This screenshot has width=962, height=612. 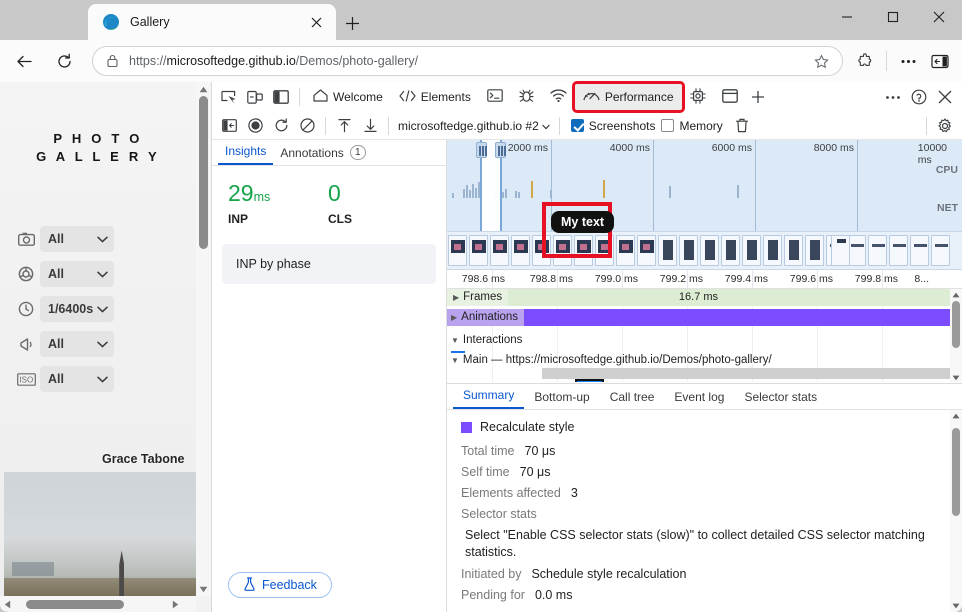 What do you see at coordinates (704, 317) in the screenshot?
I see `track-animations: ▶ Animations` at bounding box center [704, 317].